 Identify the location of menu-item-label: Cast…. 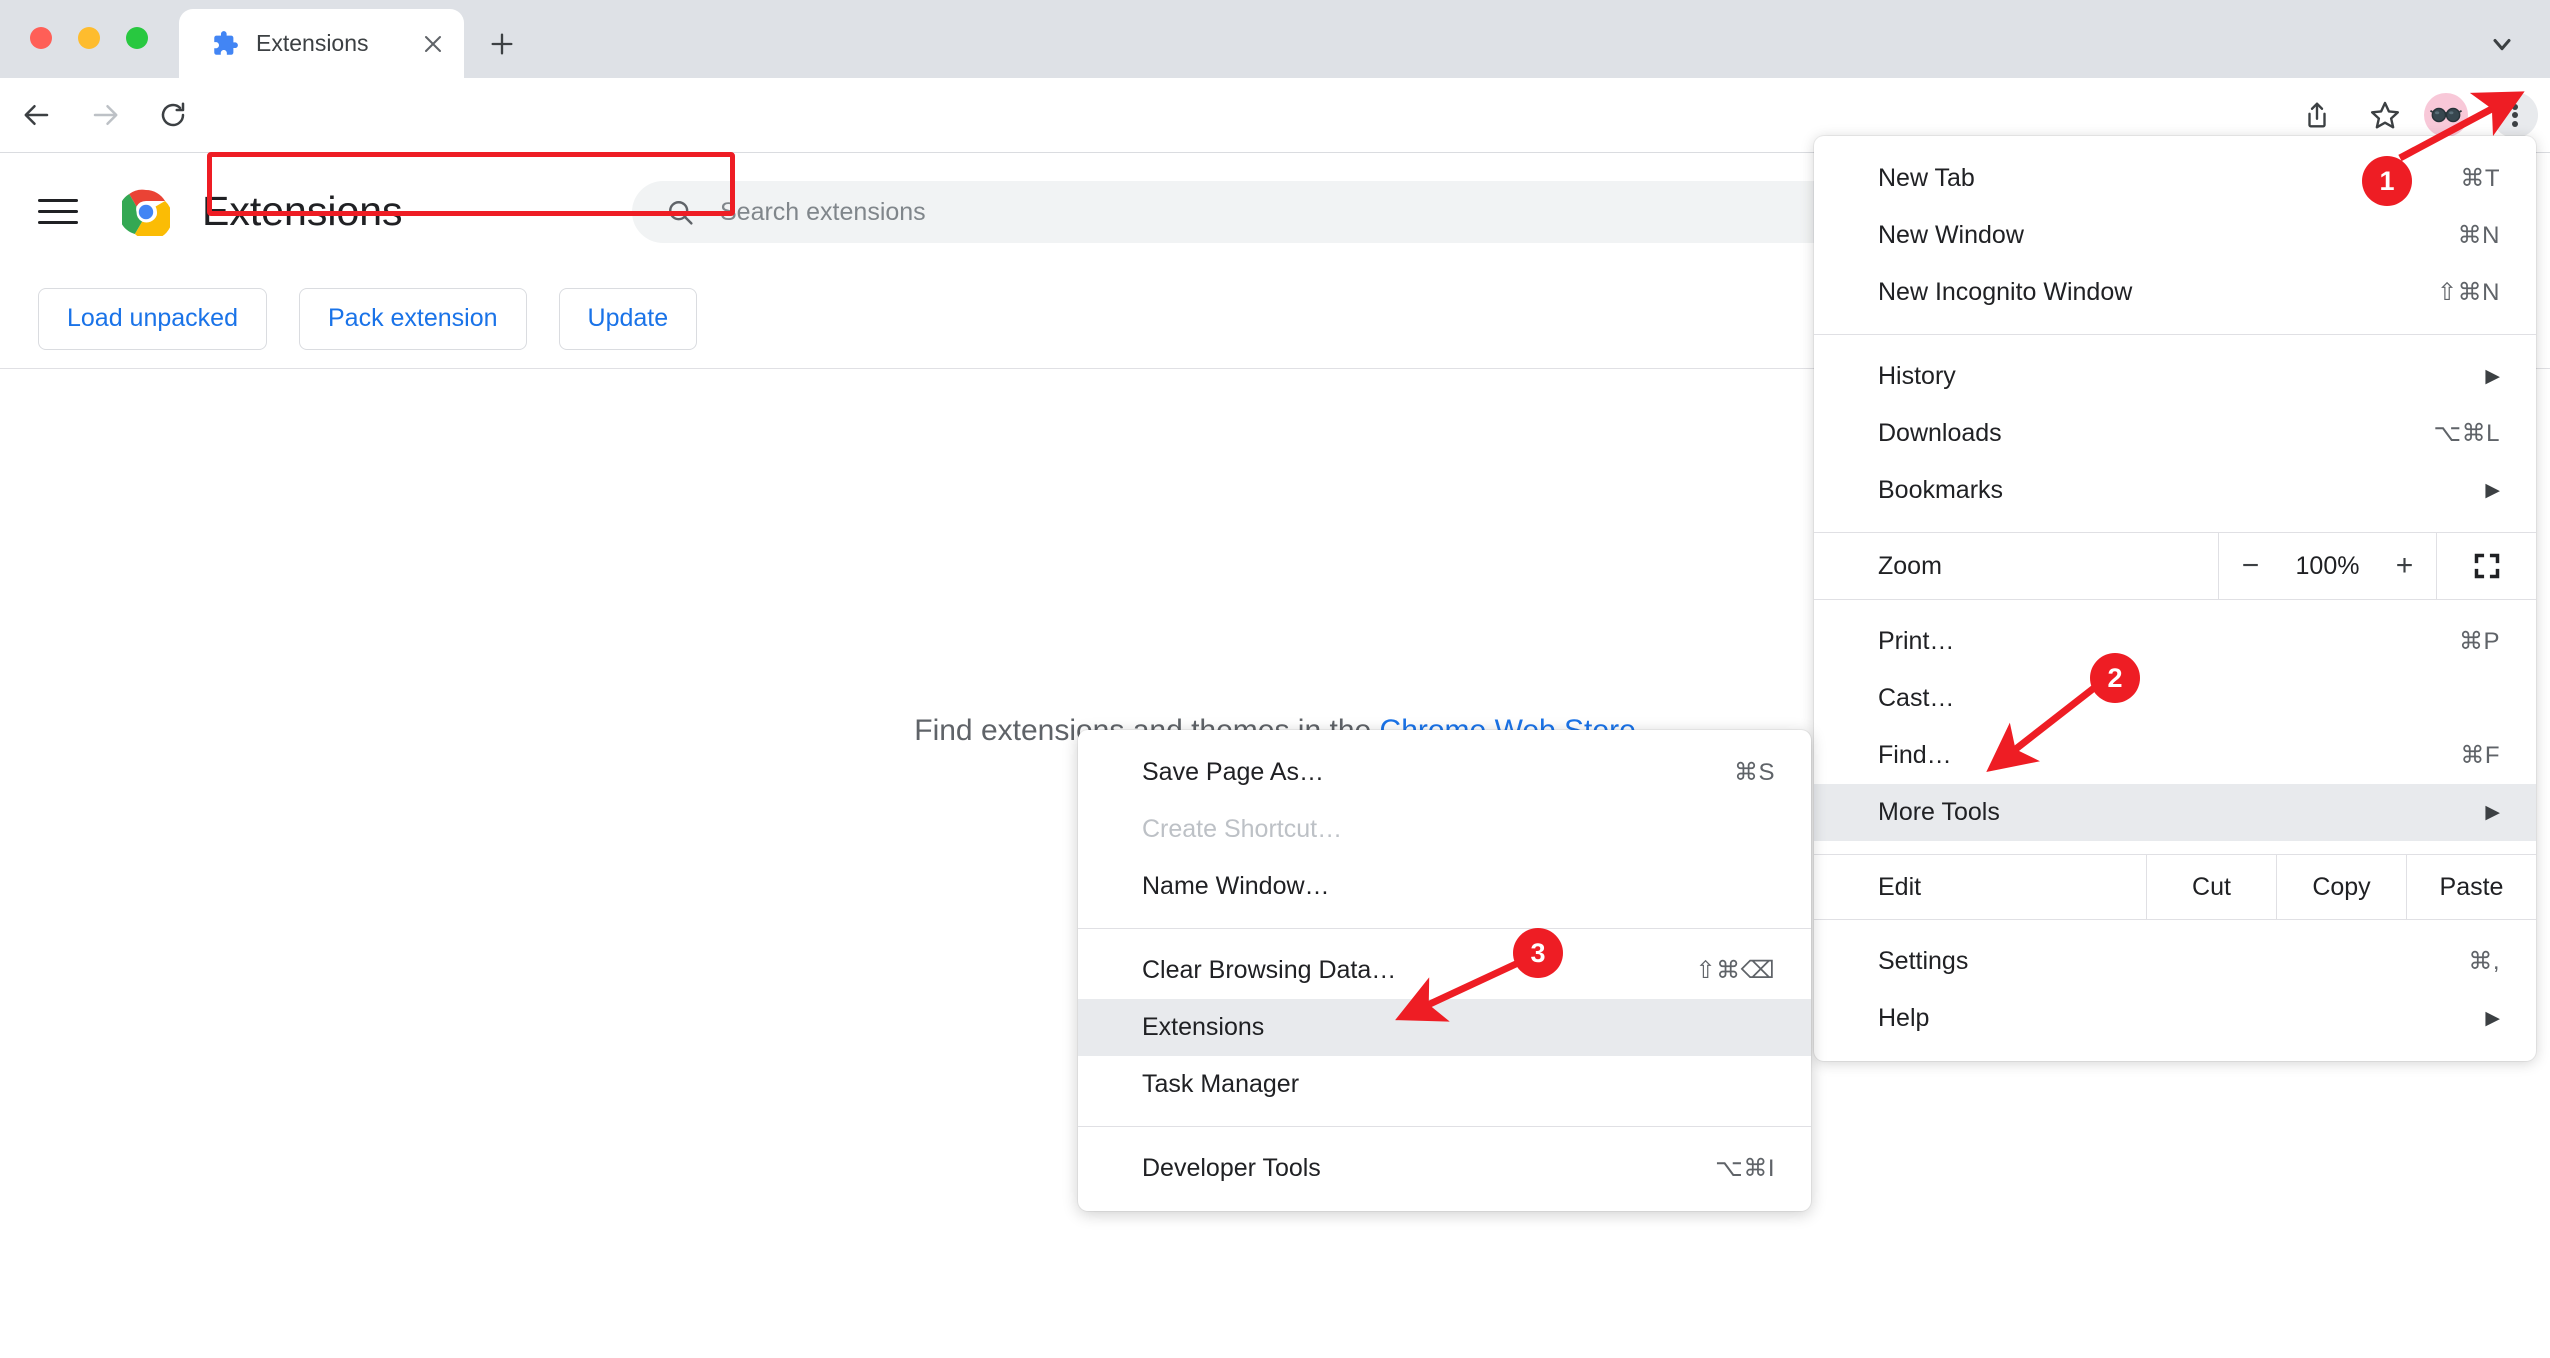
(1916, 698).